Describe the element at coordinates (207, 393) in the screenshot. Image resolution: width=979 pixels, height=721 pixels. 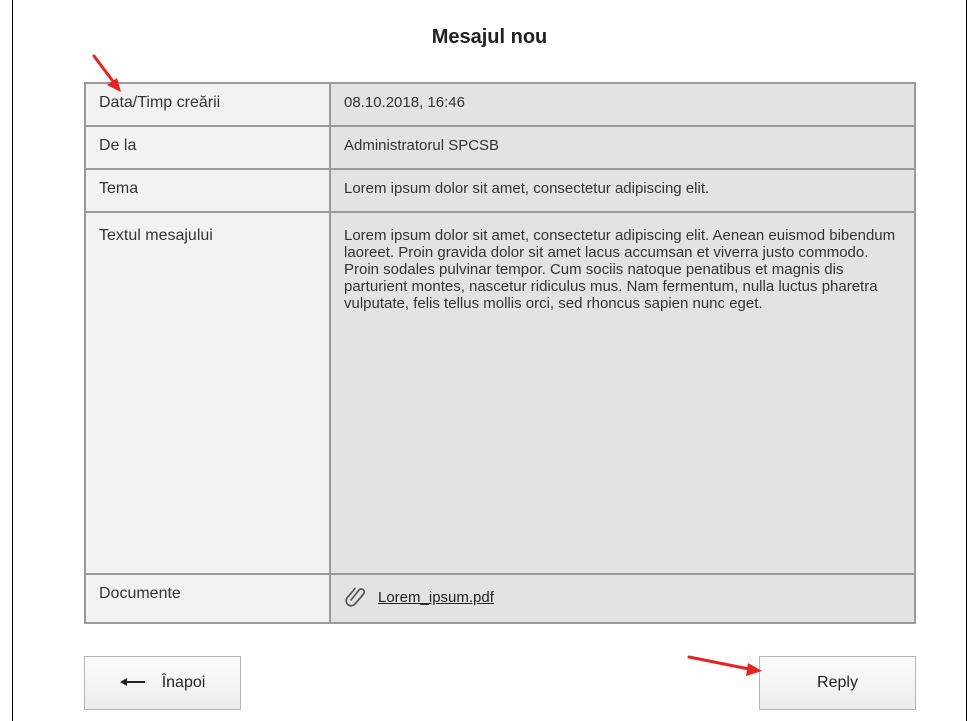
I see `body-label: Textul mesajului` at that location.